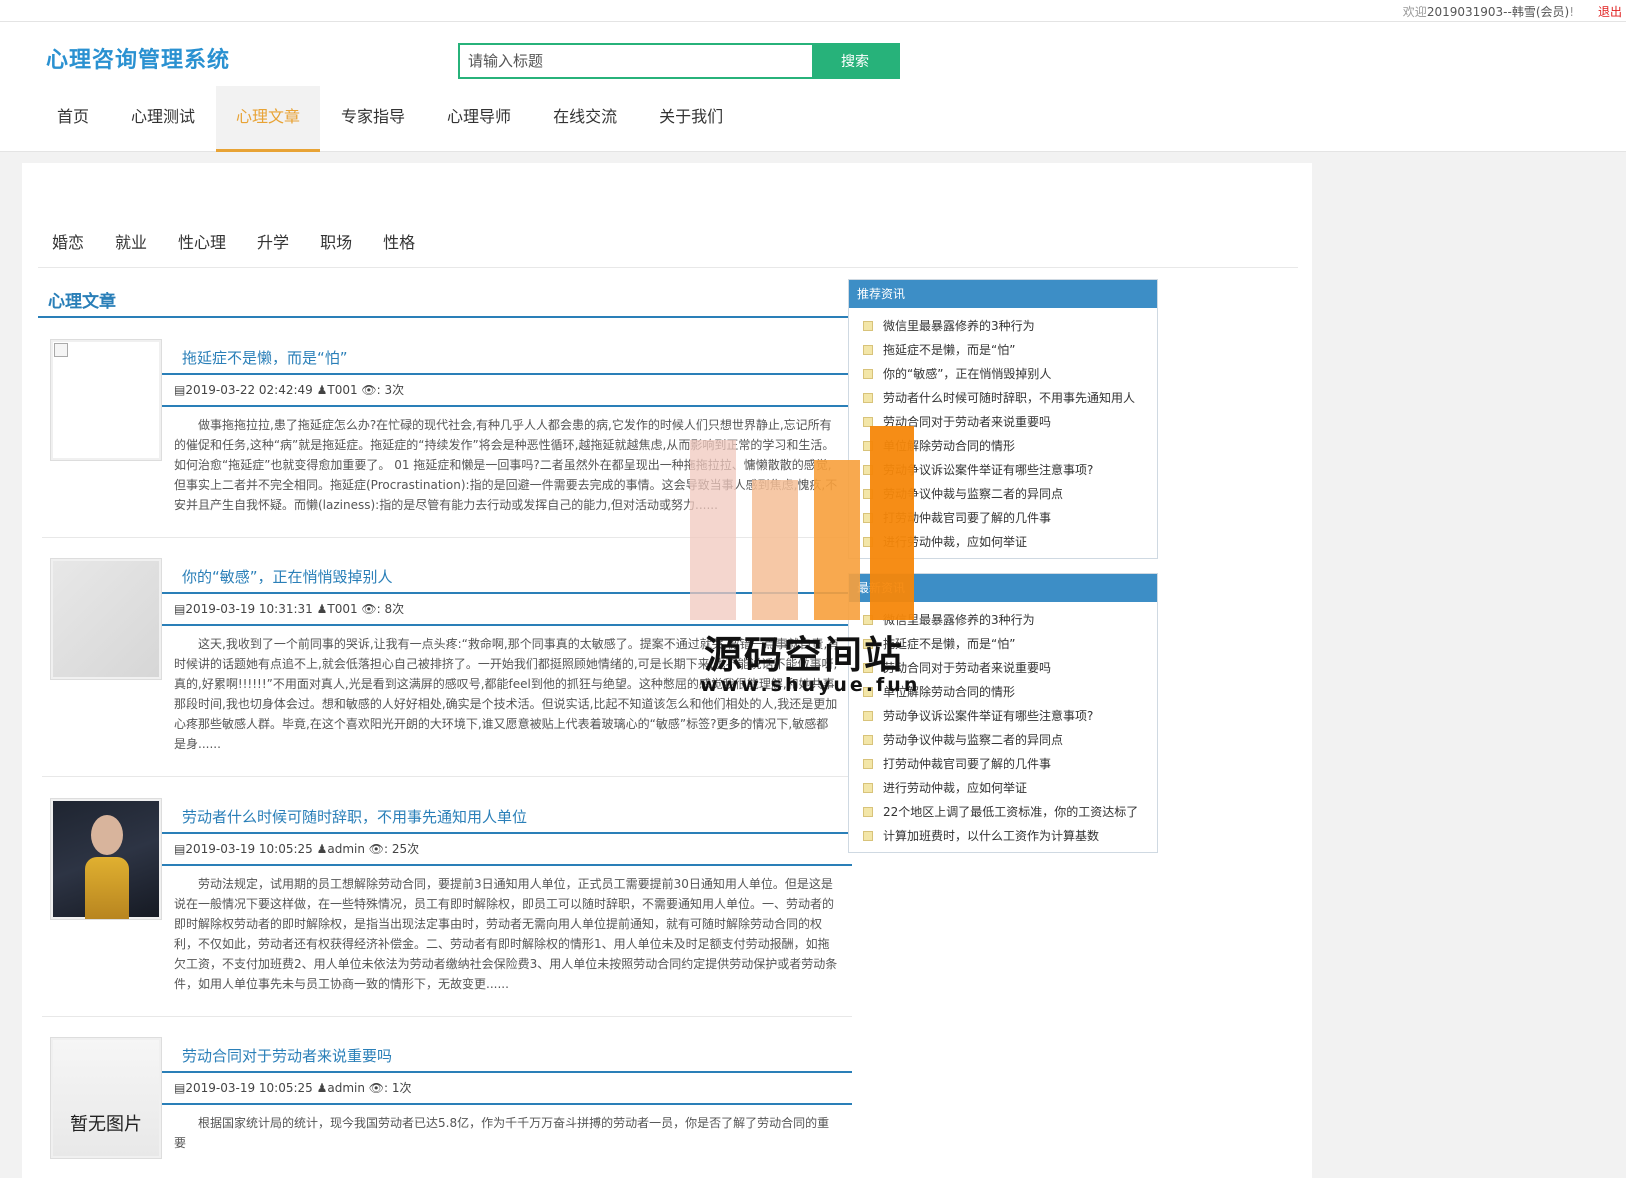 Image resolution: width=1626 pixels, height=1178 pixels. What do you see at coordinates (273, 241) in the screenshot?
I see `category-item: 升学` at bounding box center [273, 241].